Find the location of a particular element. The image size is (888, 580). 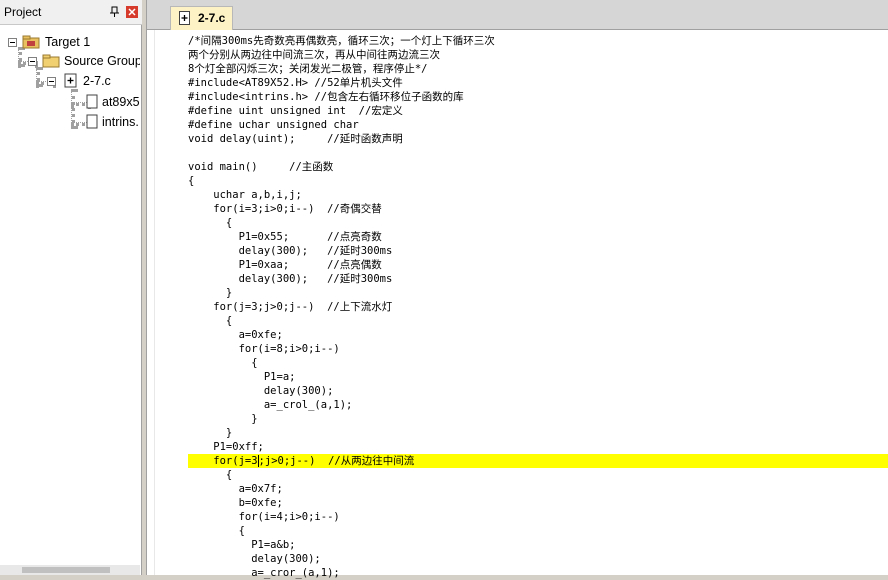

code-line: #include<AT89X52.H> //52单片机头文件 is located at coordinates (538, 83).